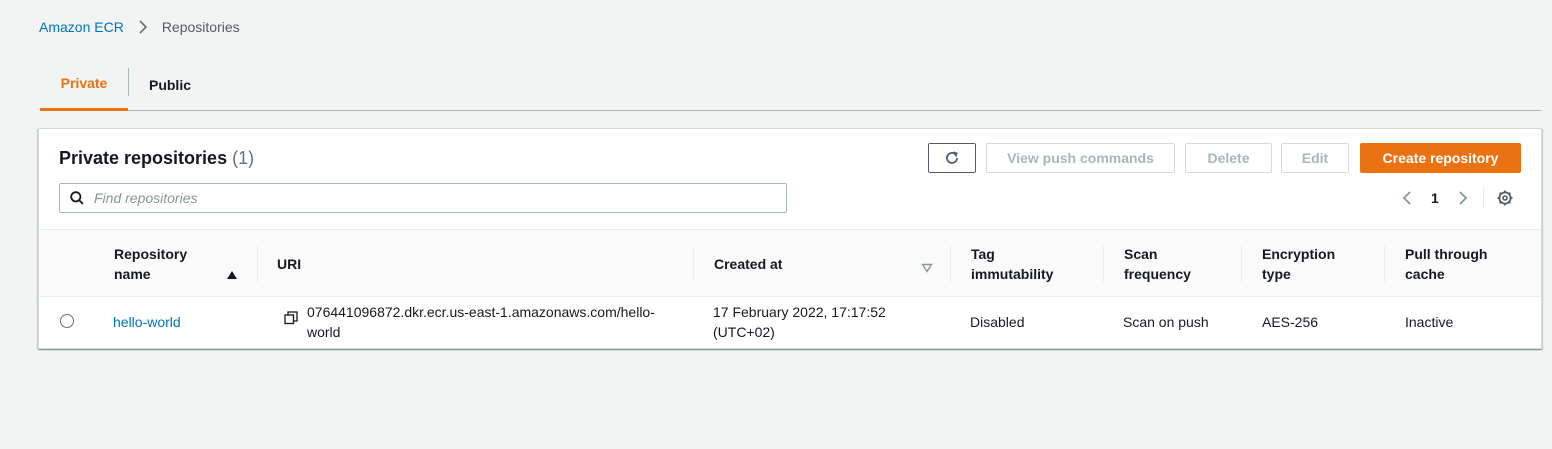 The height and width of the screenshot is (449, 1552). What do you see at coordinates (77, 198) in the screenshot?
I see `search-icon` at bounding box center [77, 198].